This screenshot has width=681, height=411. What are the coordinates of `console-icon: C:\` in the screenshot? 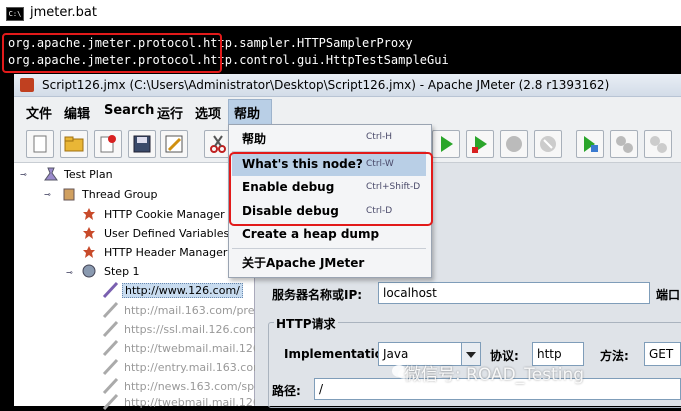 It's located at (15, 14).